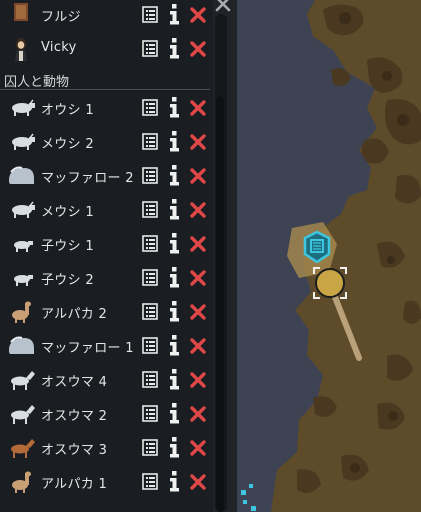  What do you see at coordinates (37, 82) in the screenshot?
I see `section-title: 囚人と動物` at bounding box center [37, 82].